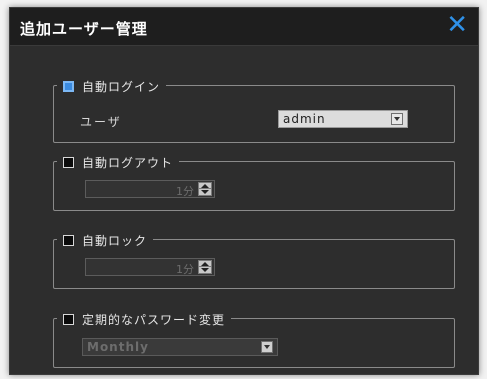  I want to click on auto-login-group: 自動ログイン ユーザ admin, so click(254, 109).